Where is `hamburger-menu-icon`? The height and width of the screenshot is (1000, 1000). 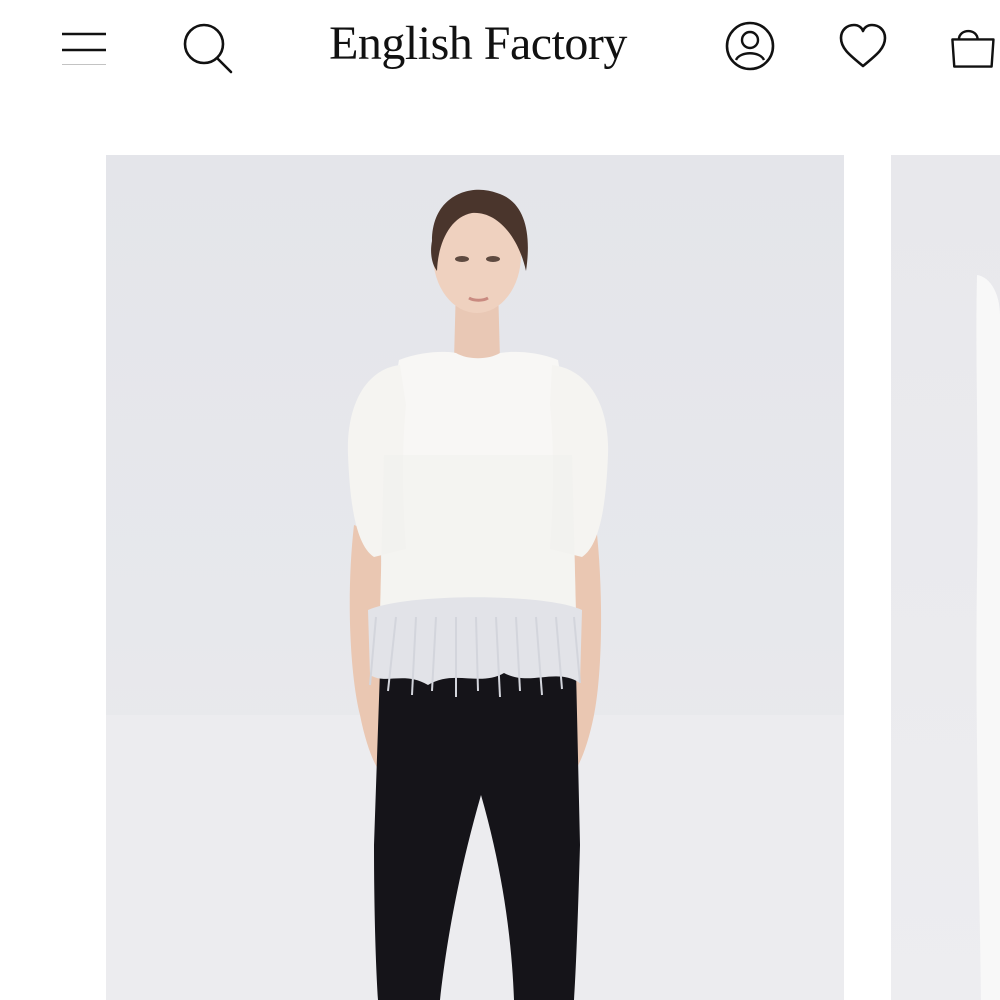 hamburger-menu-icon is located at coordinates (83, 45).